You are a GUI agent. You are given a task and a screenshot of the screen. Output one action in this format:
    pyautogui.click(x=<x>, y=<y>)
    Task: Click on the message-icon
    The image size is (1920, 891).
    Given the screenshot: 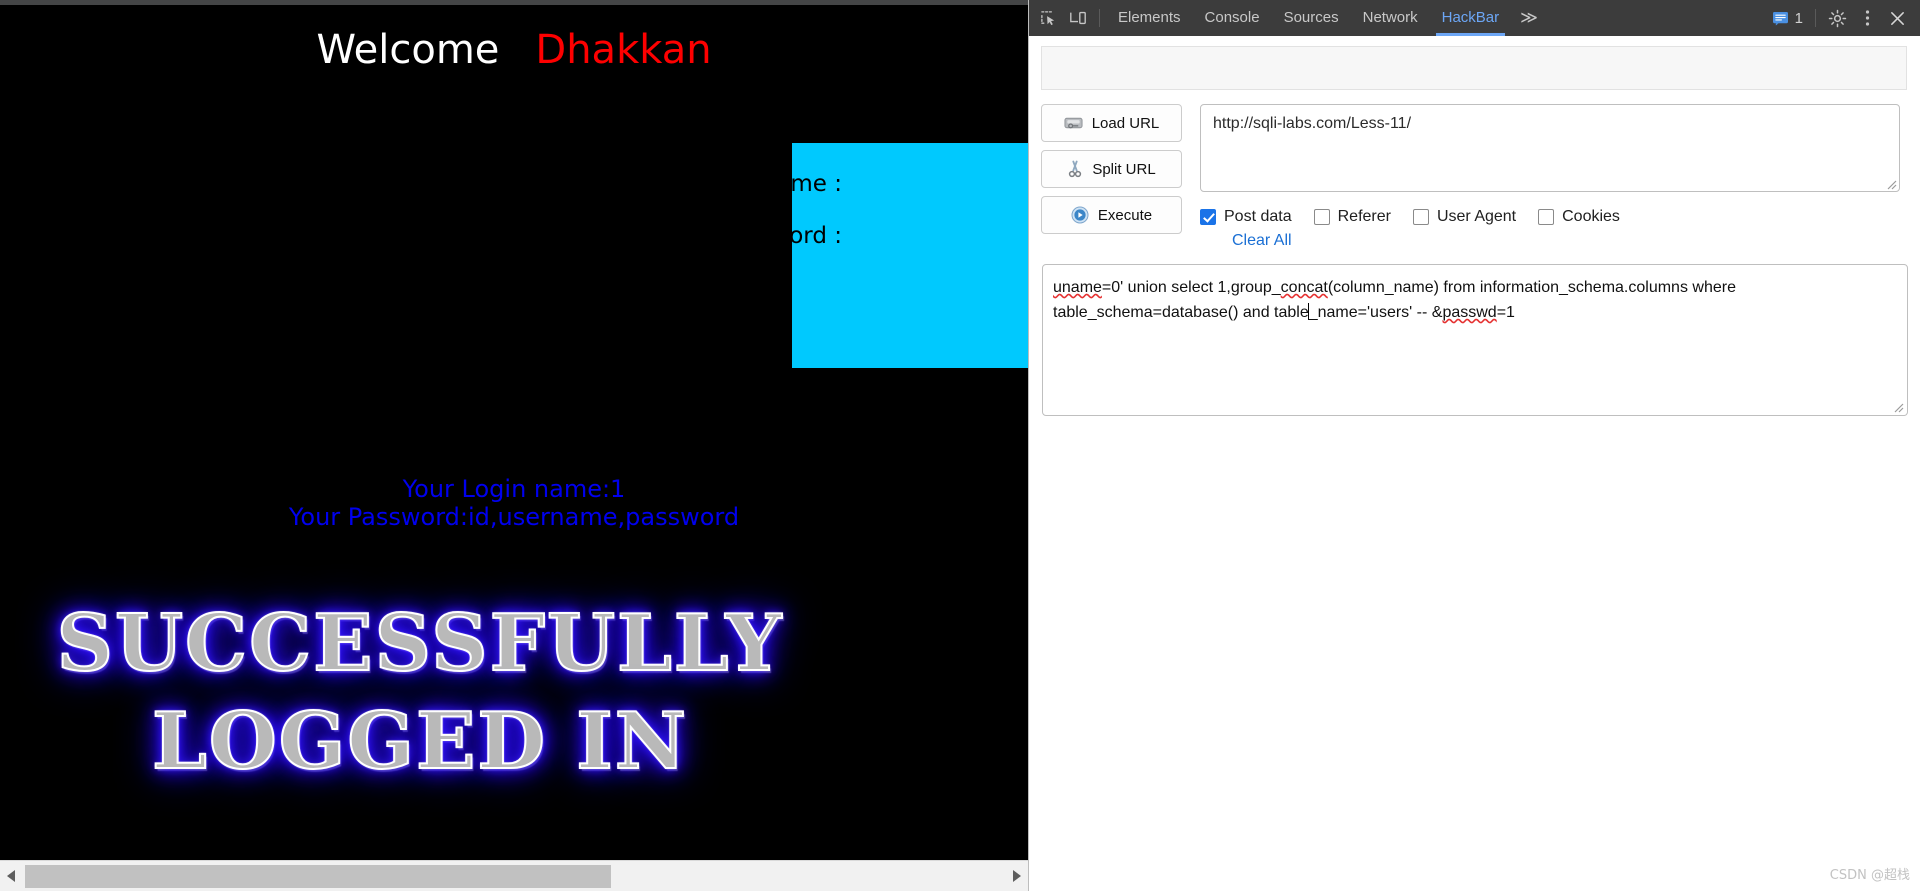 What is the action you would take?
    pyautogui.click(x=1780, y=18)
    